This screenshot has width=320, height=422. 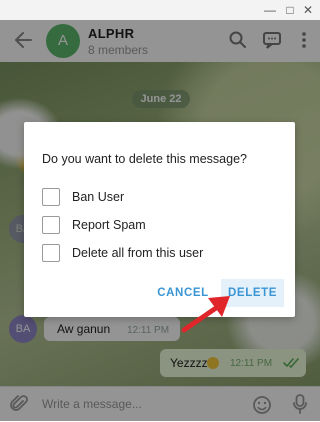 I want to click on annotation-arrow-icon, so click(x=205, y=314).